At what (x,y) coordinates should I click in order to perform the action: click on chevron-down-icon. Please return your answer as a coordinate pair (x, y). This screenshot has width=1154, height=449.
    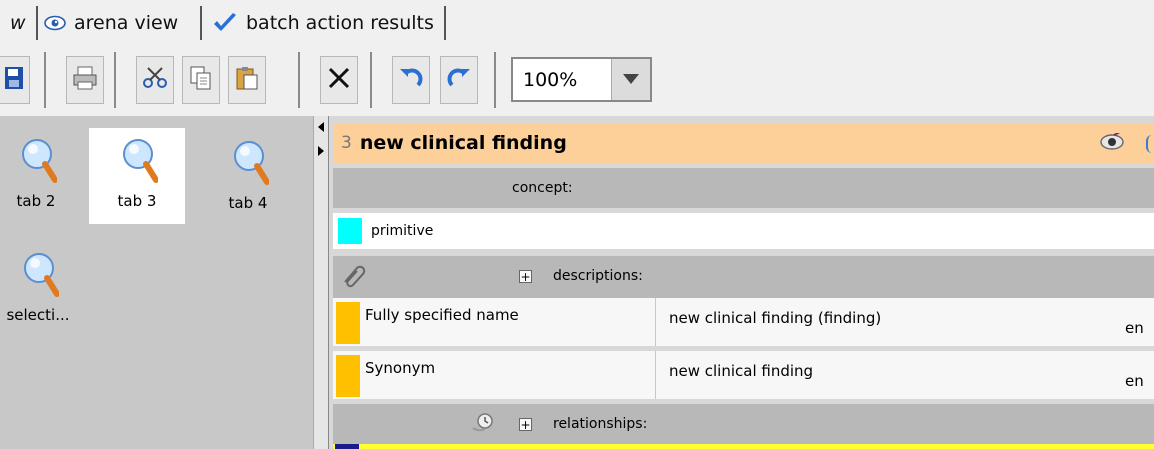
    Looking at the image, I should click on (631, 80).